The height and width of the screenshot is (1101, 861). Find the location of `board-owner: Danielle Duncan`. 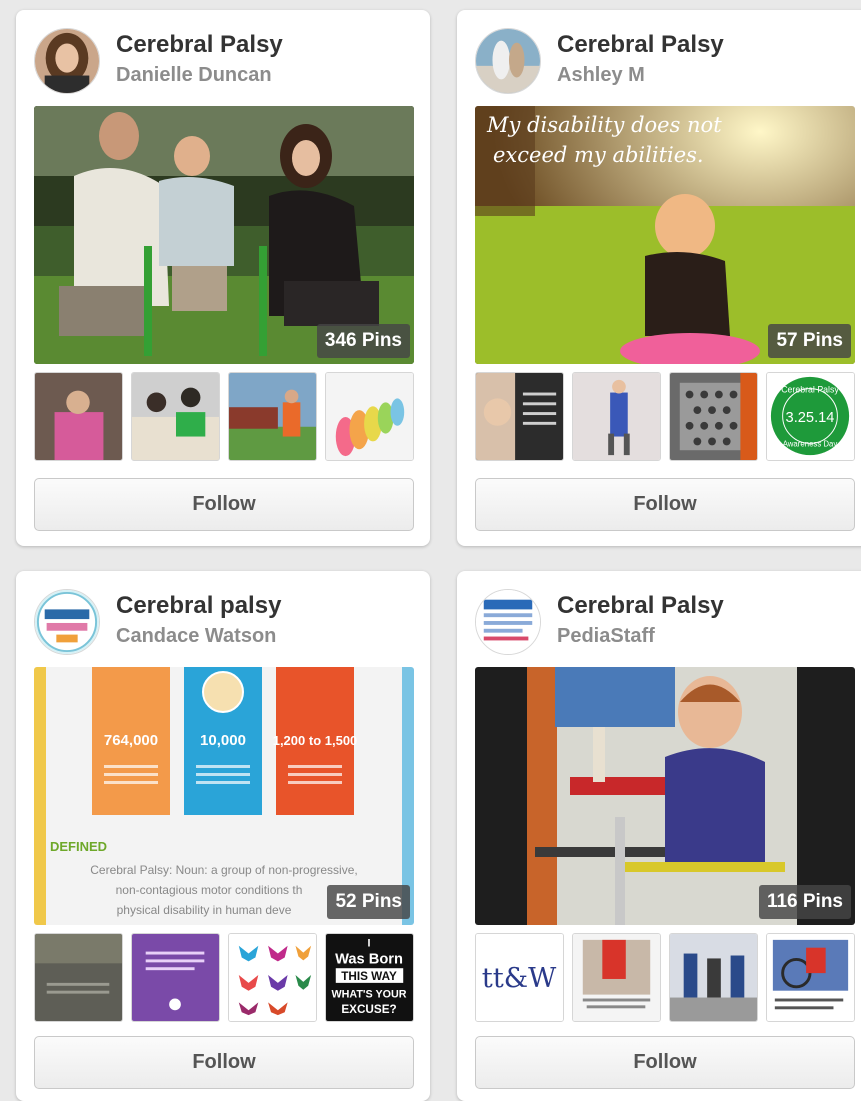

board-owner: Danielle Duncan is located at coordinates (194, 75).